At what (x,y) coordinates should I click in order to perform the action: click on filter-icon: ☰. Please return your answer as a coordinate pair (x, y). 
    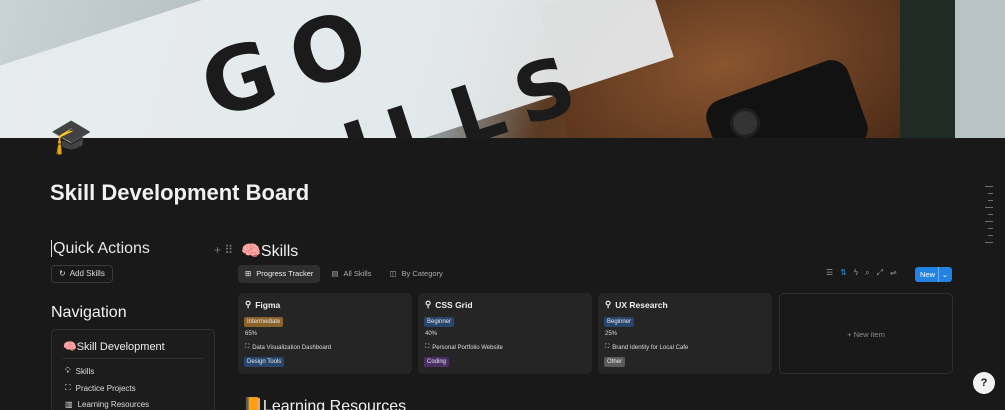
    Looking at the image, I should click on (829, 273).